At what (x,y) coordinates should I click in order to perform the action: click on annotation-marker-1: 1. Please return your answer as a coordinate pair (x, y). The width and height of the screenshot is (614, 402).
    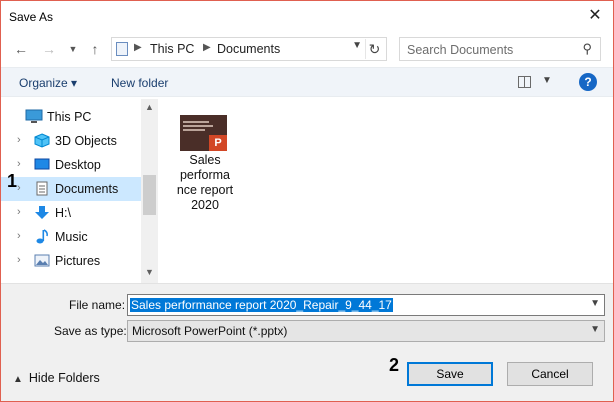
    Looking at the image, I should click on (12, 181).